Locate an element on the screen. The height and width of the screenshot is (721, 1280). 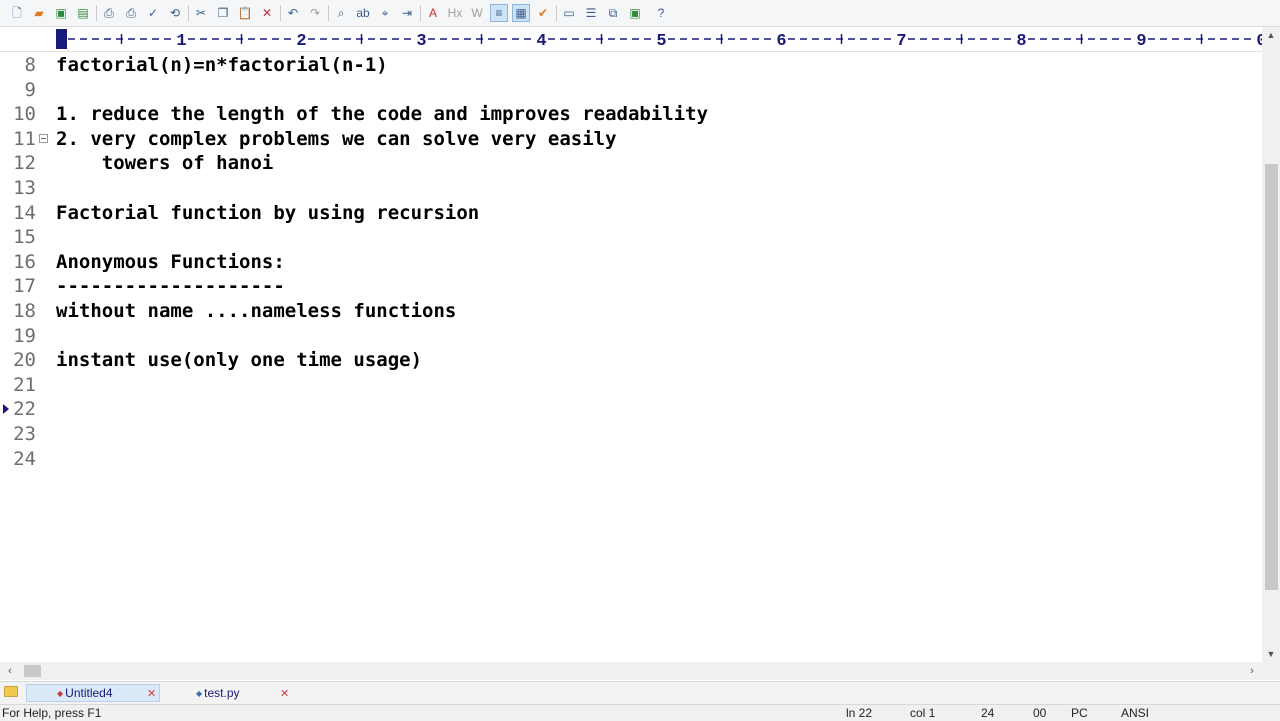
hex-icon: Hx is located at coordinates (455, 13).